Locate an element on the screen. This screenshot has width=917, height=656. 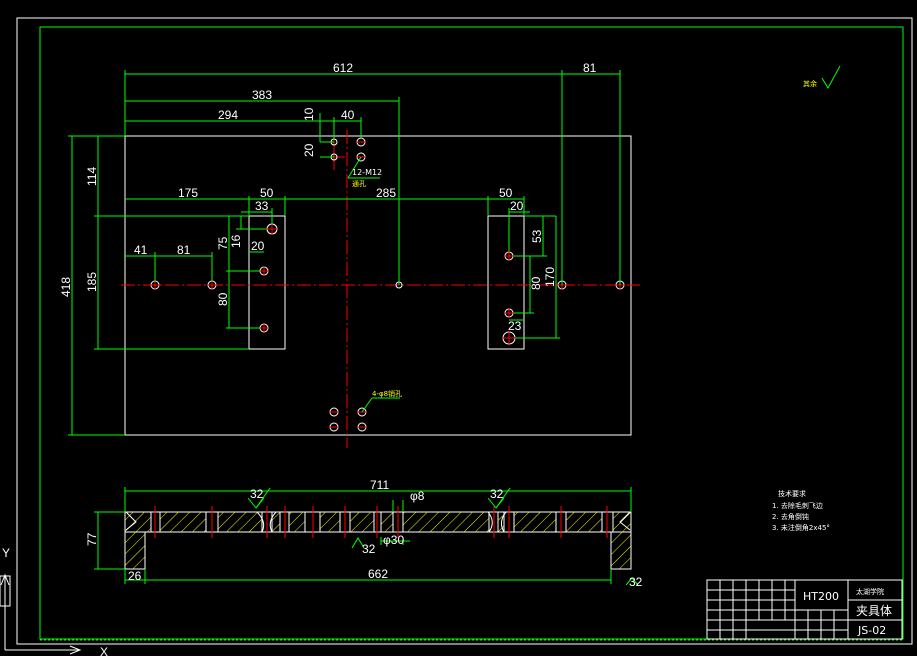
ucs-y-label: Y is located at coordinates (6, 553).